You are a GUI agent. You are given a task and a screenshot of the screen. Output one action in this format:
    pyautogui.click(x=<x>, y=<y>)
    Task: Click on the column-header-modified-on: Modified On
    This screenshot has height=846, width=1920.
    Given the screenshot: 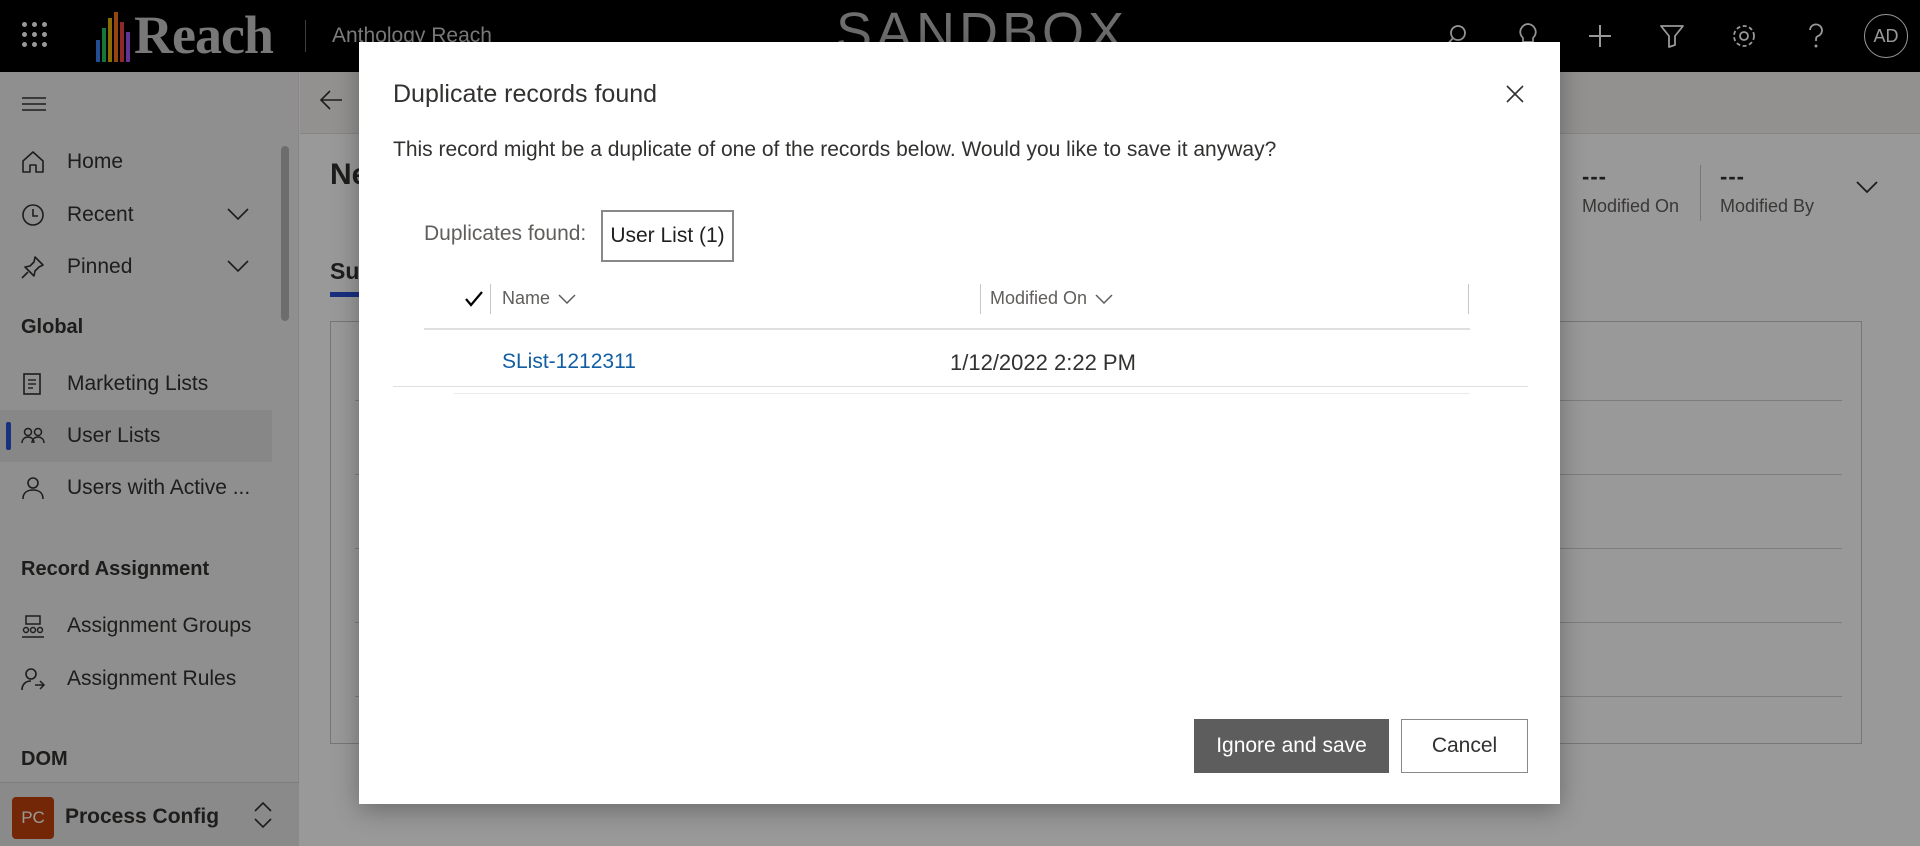 What is the action you would take?
    pyautogui.click(x=1051, y=298)
    